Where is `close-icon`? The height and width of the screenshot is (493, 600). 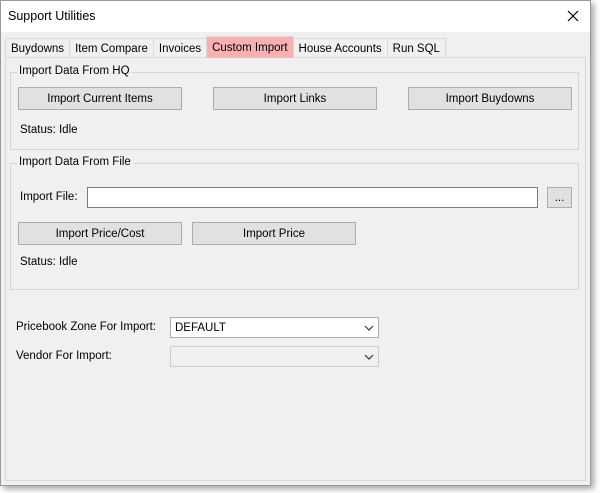 close-icon is located at coordinates (573, 16).